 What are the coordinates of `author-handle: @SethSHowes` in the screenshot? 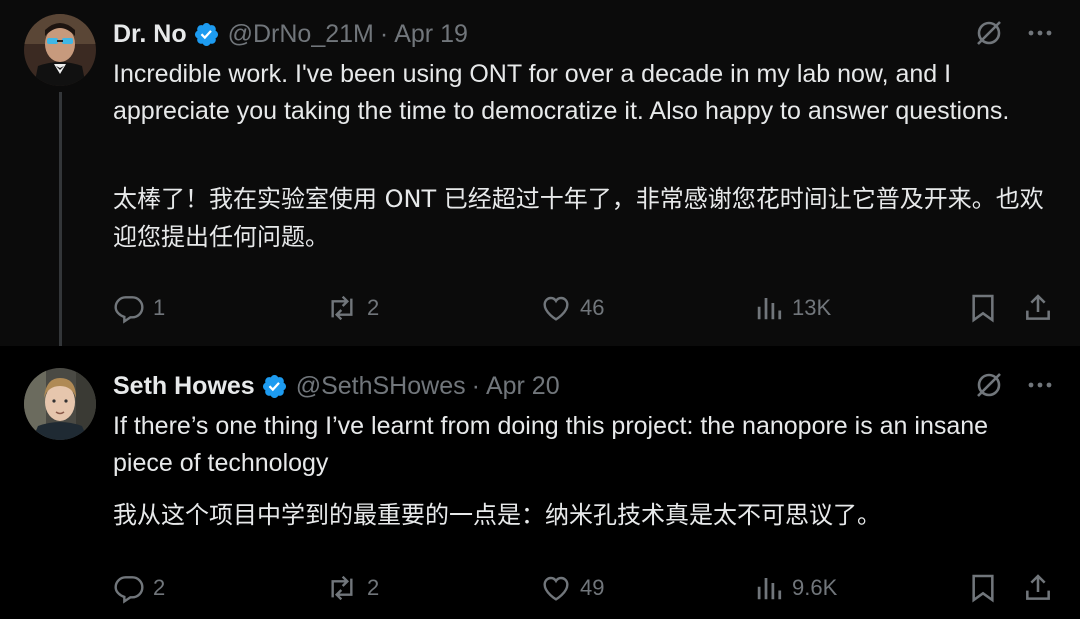 It's located at (381, 386).